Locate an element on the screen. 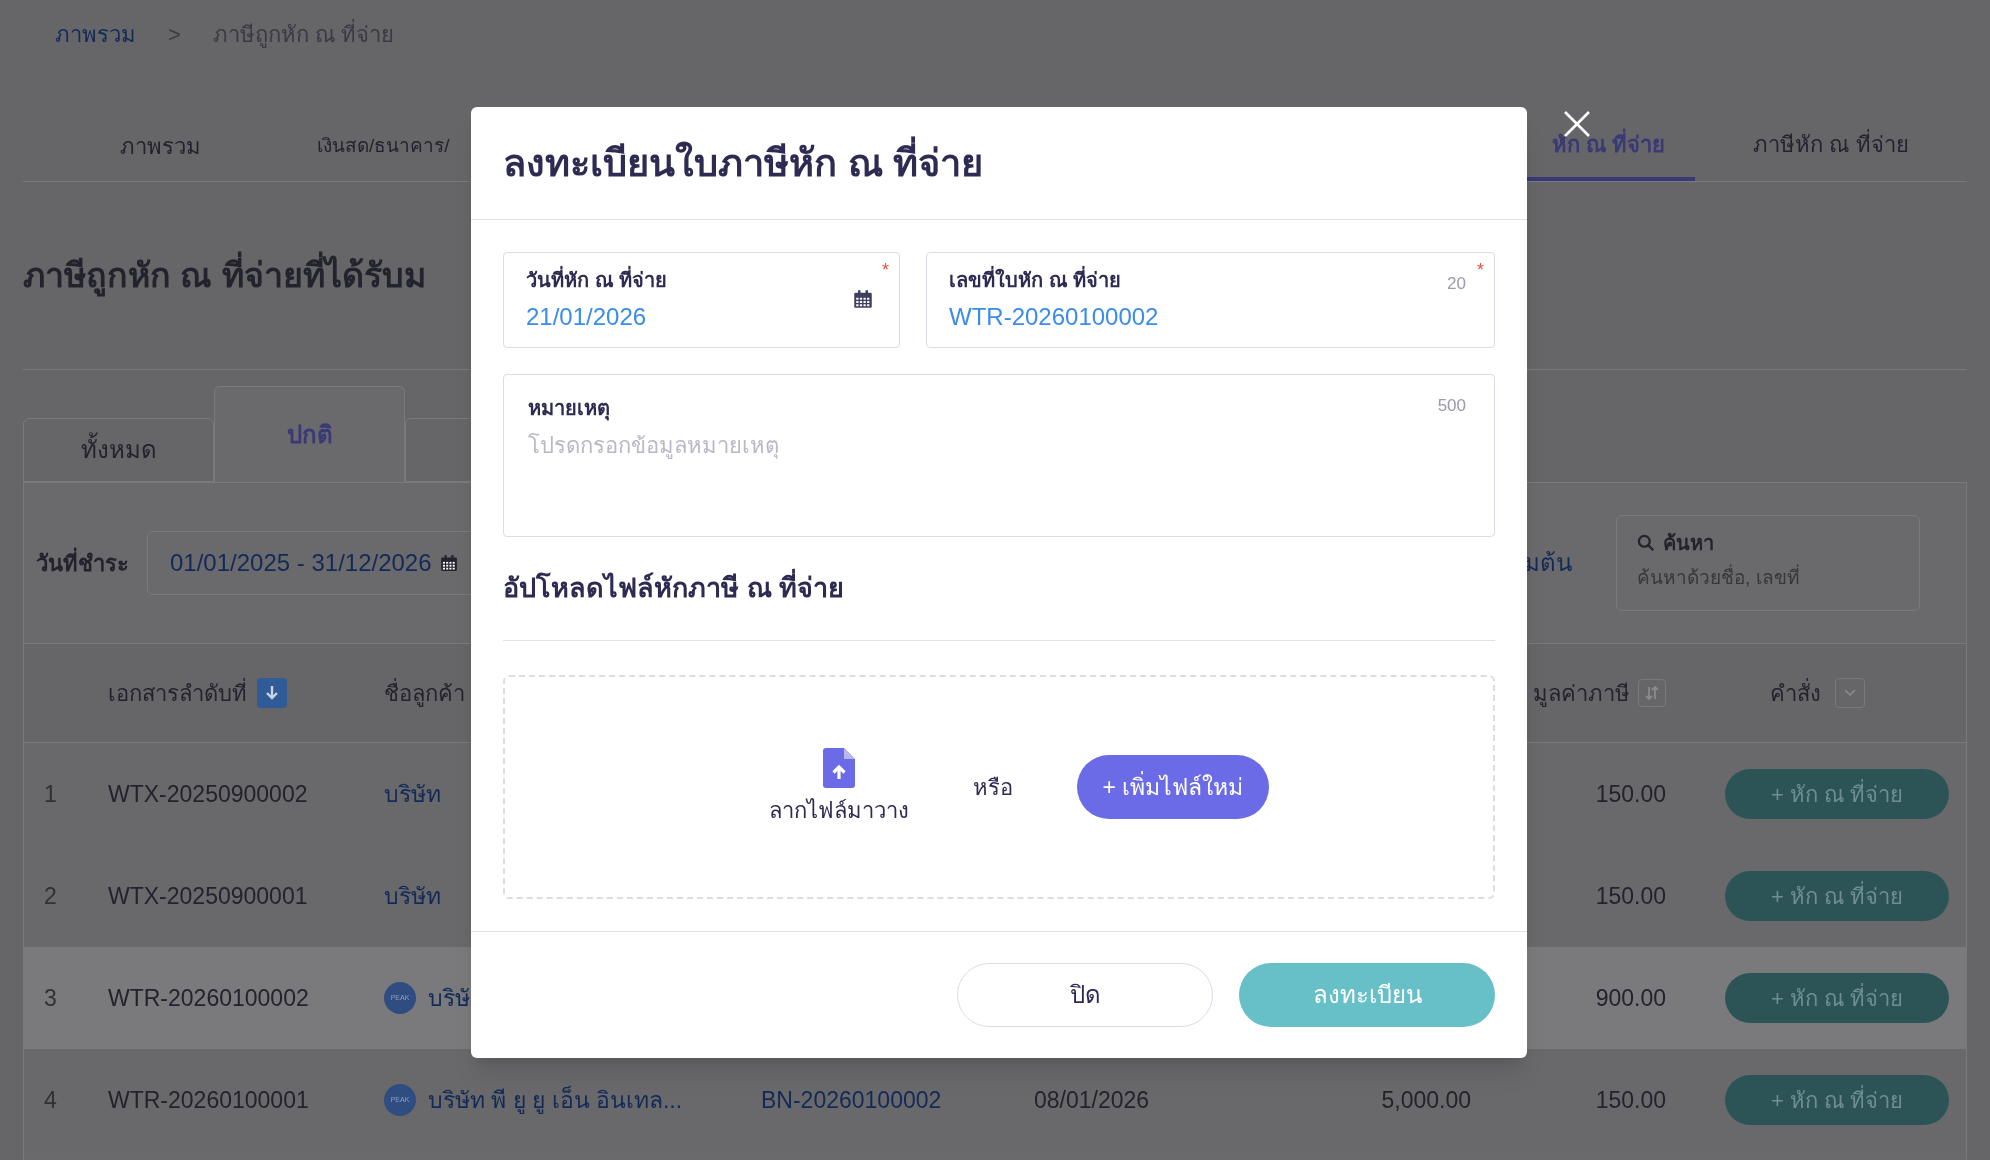 The width and height of the screenshot is (1990, 1160). date-field: วันที่หัก ณ ที่จ่าย 21/01/2026 * is located at coordinates (701, 300).